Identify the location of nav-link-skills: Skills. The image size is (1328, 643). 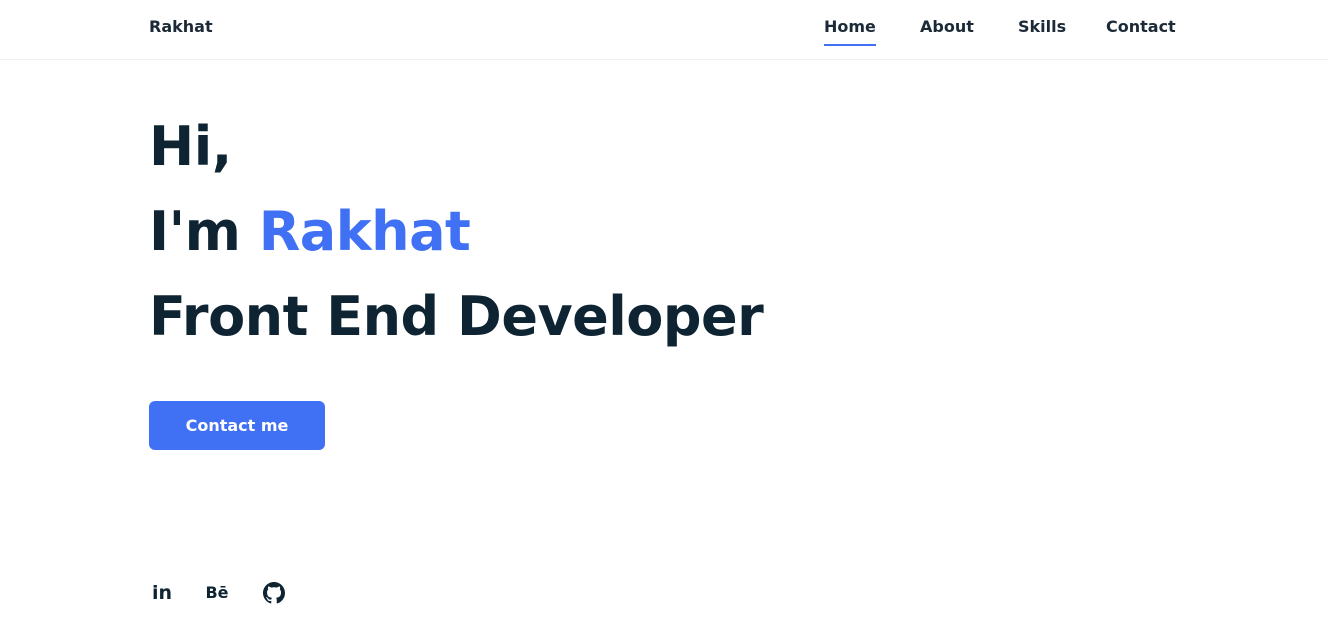
(1042, 31).